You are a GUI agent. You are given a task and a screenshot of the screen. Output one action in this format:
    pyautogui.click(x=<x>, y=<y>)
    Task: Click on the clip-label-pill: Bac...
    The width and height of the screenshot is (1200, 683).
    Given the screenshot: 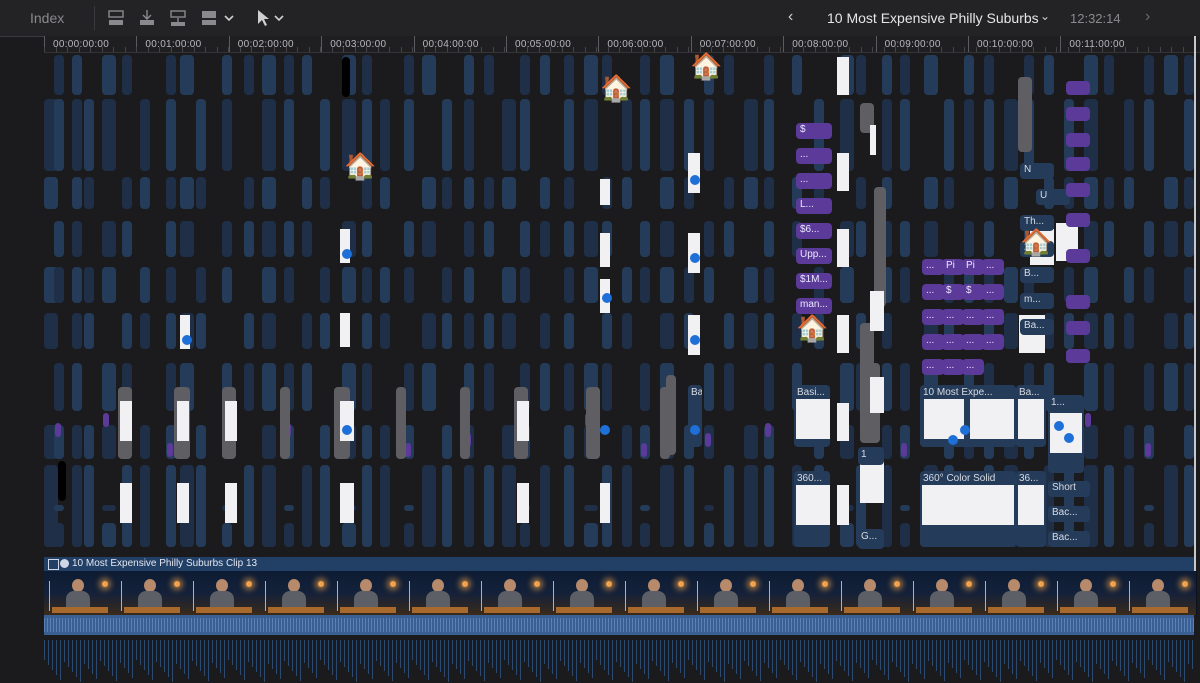 What is the action you would take?
    pyautogui.click(x=1069, y=539)
    